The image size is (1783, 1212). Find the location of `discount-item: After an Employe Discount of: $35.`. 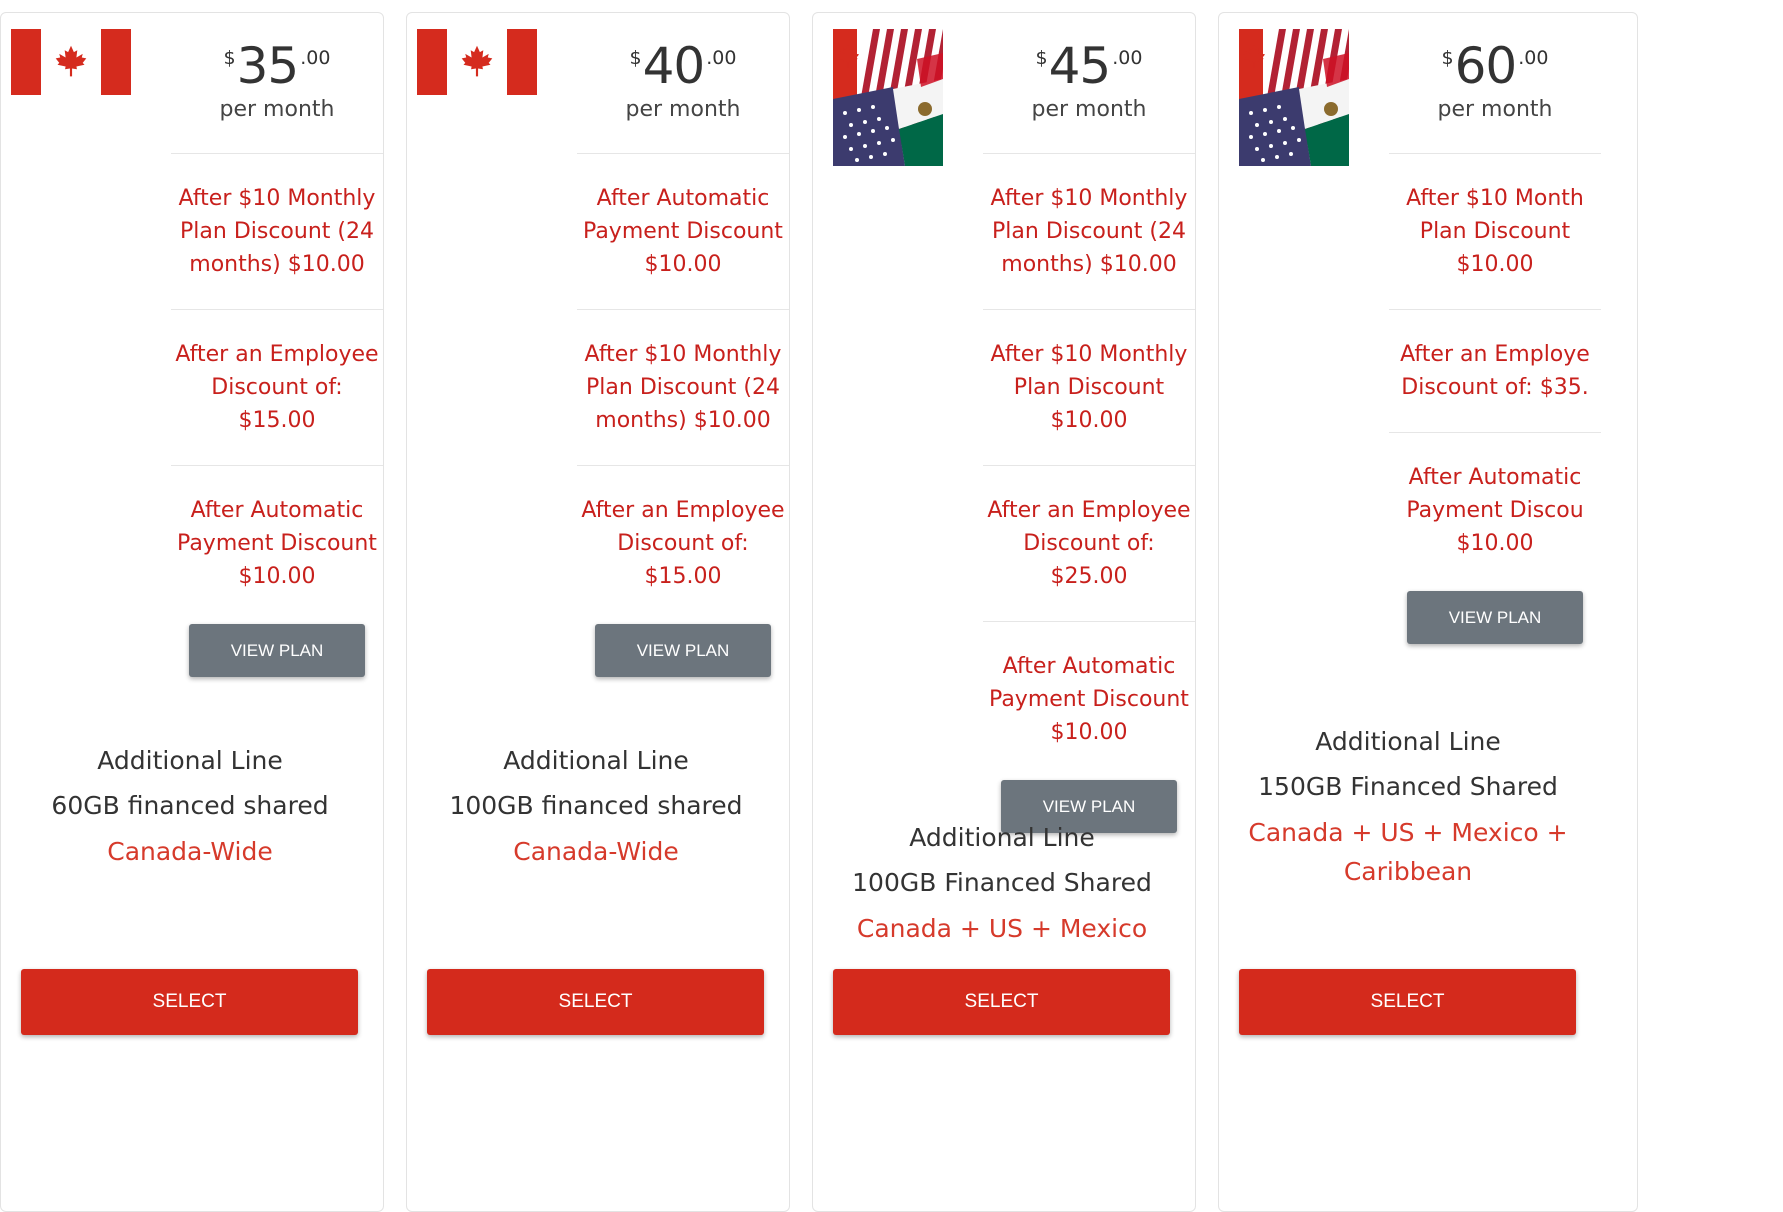

discount-item: After an Employe Discount of: $35. is located at coordinates (1495, 370).